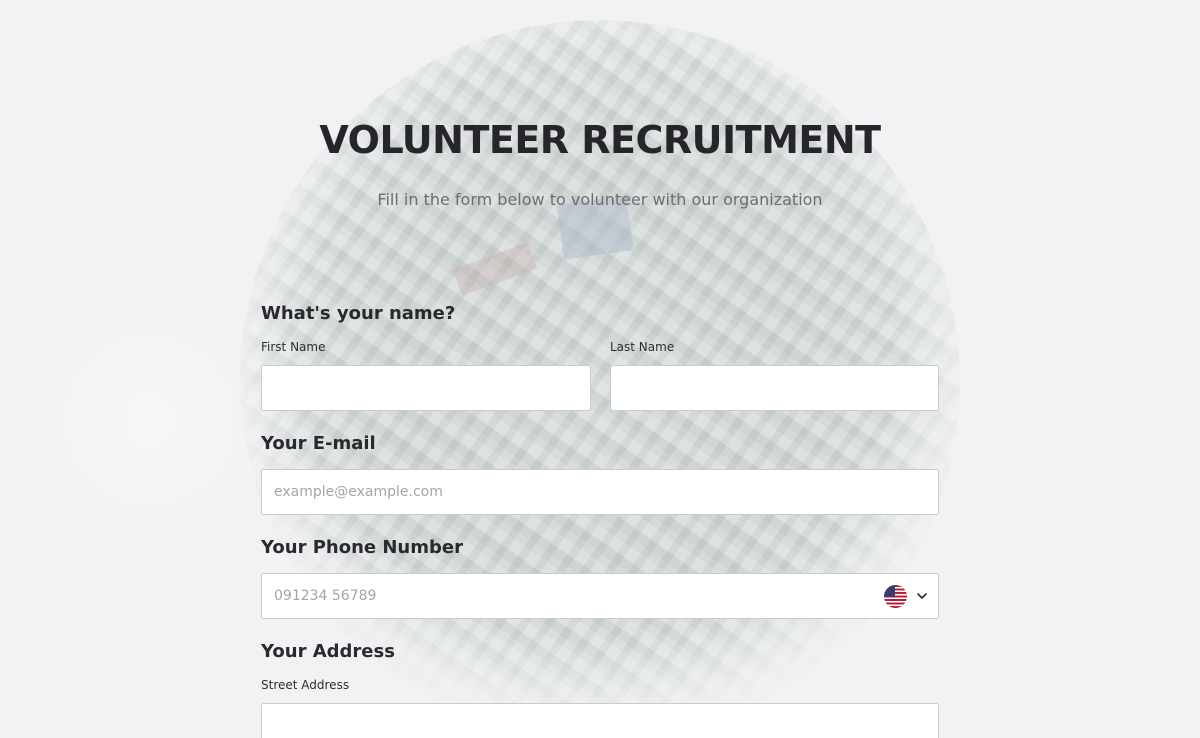 This screenshot has width=1200, height=738. Describe the element at coordinates (895, 596) in the screenshot. I see `us-flag-icon` at that location.